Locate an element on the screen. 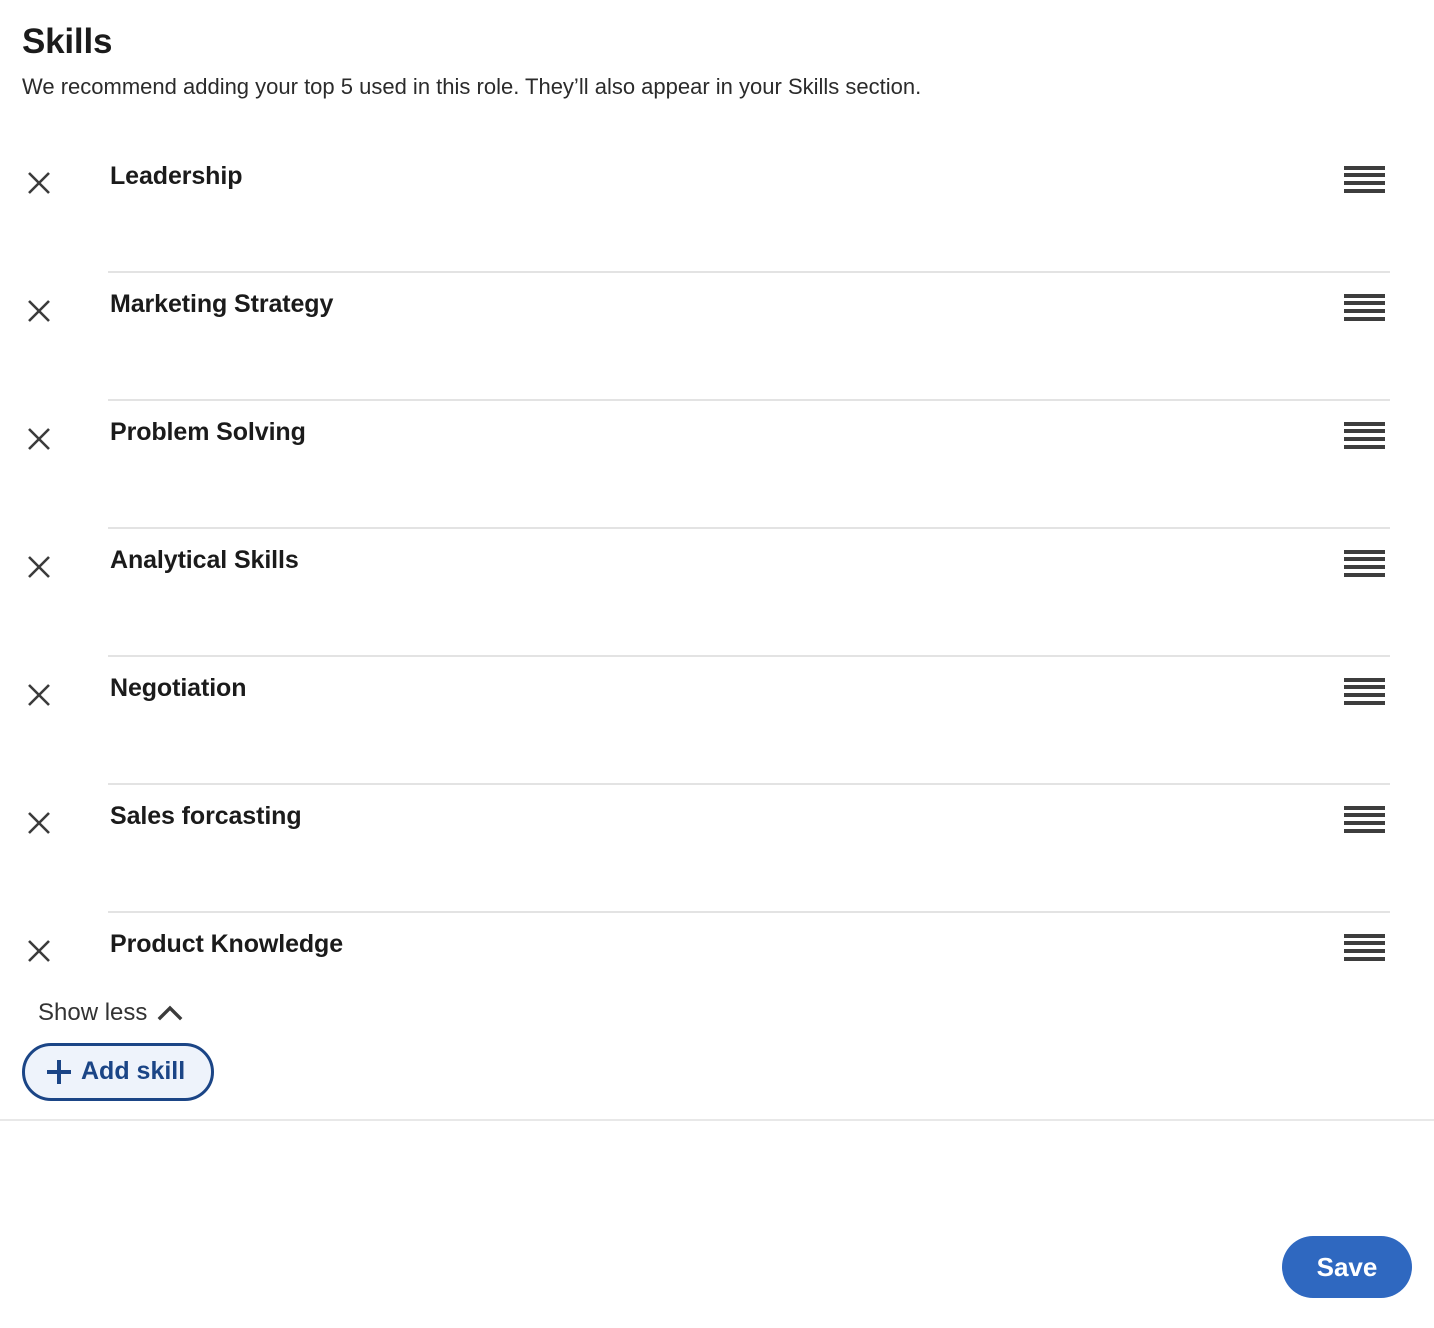 Image resolution: width=1434 pixels, height=1328 pixels. skill-row: Marketing Strategy is located at coordinates (706, 337).